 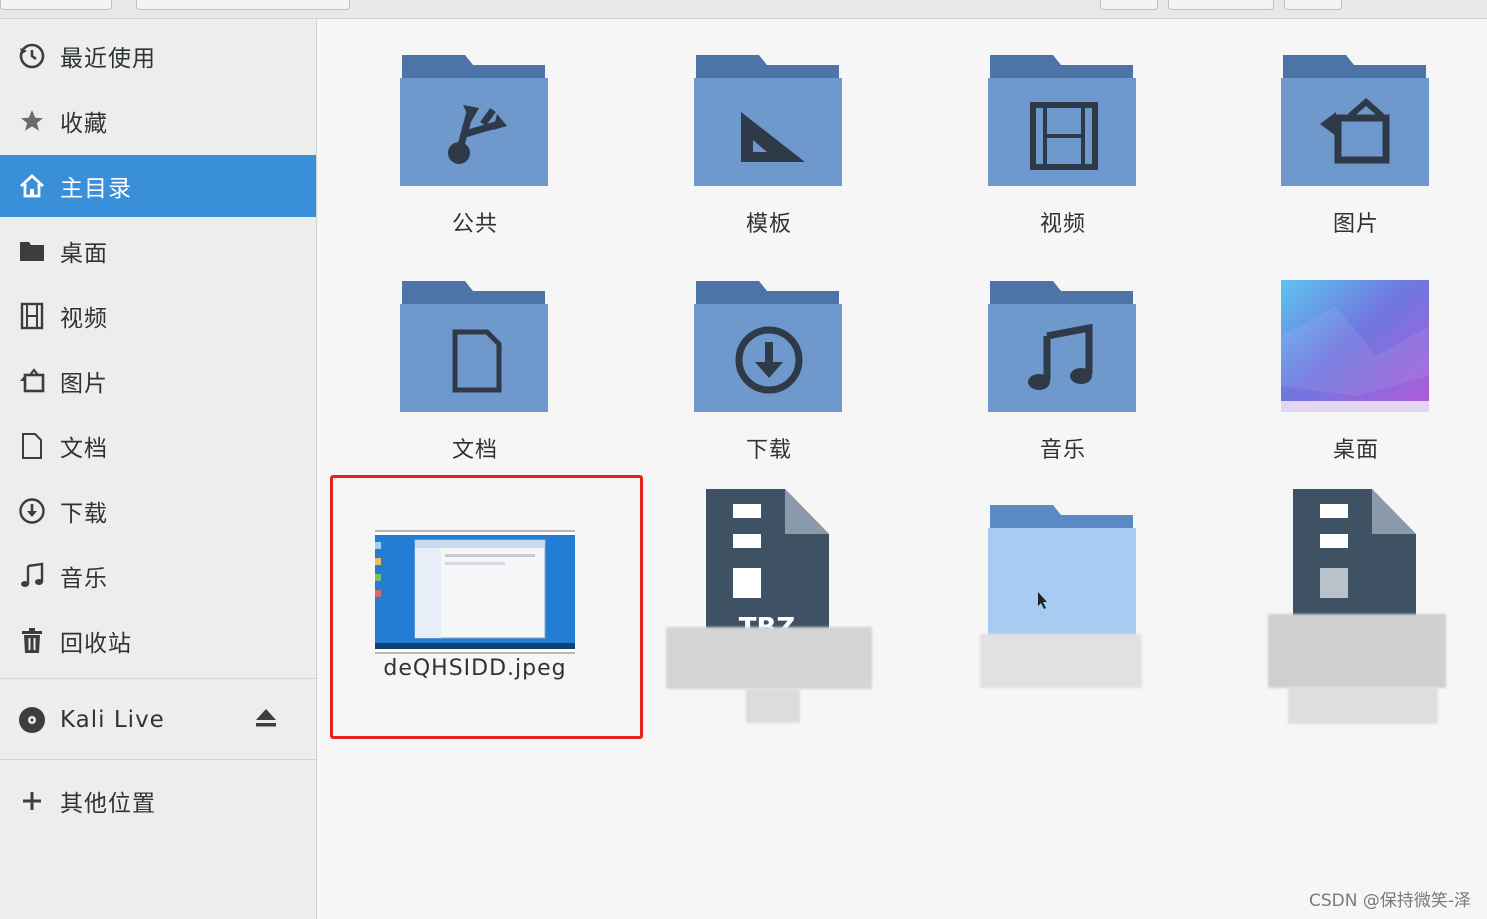 I want to click on sidebar-item-home: 主目录, so click(x=158, y=186).